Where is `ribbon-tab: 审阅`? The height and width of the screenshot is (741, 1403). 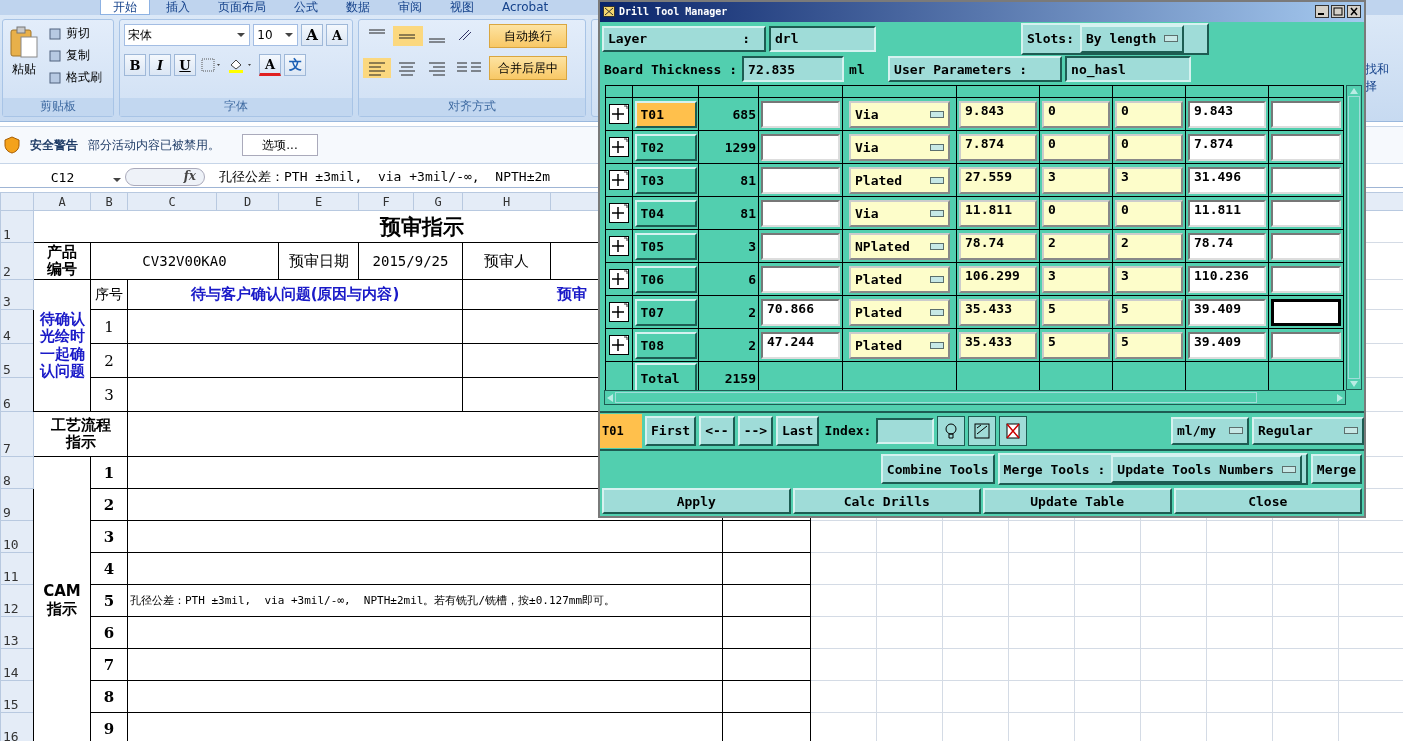 ribbon-tab: 审阅 is located at coordinates (410, 7).